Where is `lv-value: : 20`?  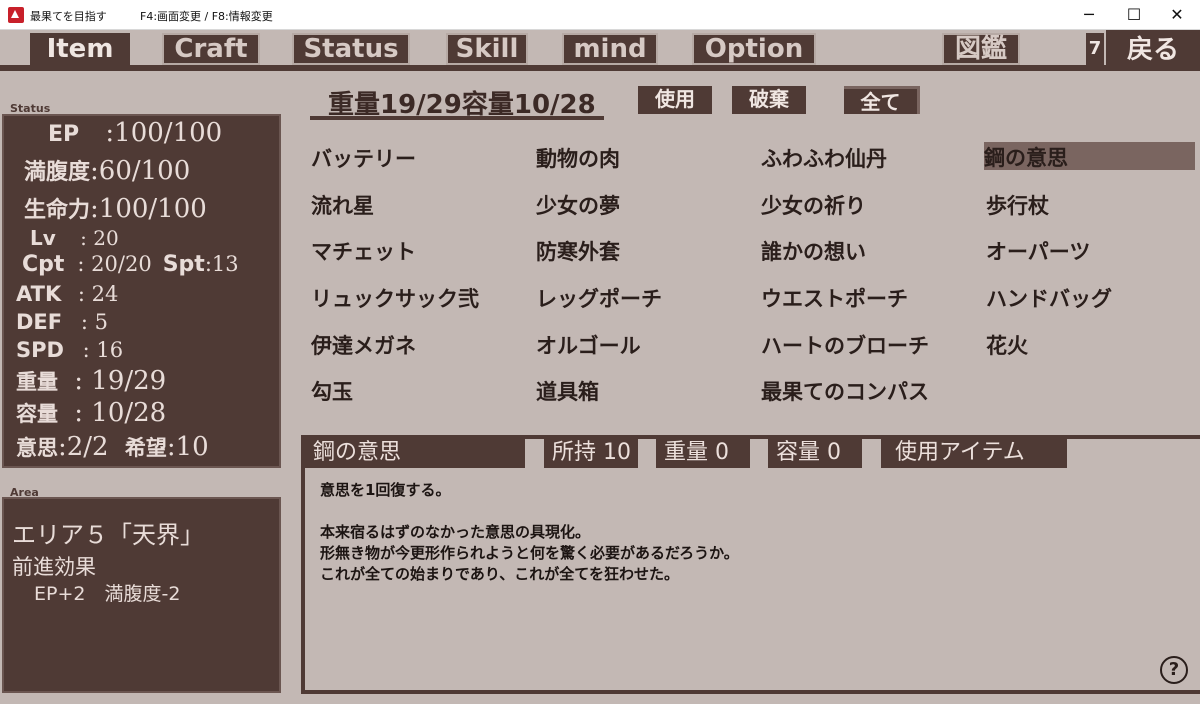 lv-value: : 20 is located at coordinates (99, 238).